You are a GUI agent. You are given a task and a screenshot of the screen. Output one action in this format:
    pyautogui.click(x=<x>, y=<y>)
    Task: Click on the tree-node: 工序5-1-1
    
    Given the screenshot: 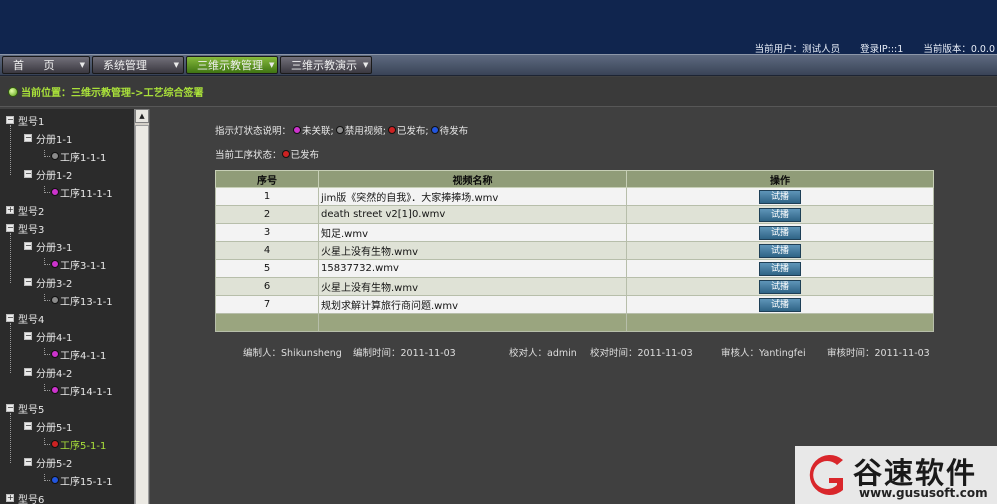 What is the action you would take?
    pyautogui.click(x=75, y=444)
    